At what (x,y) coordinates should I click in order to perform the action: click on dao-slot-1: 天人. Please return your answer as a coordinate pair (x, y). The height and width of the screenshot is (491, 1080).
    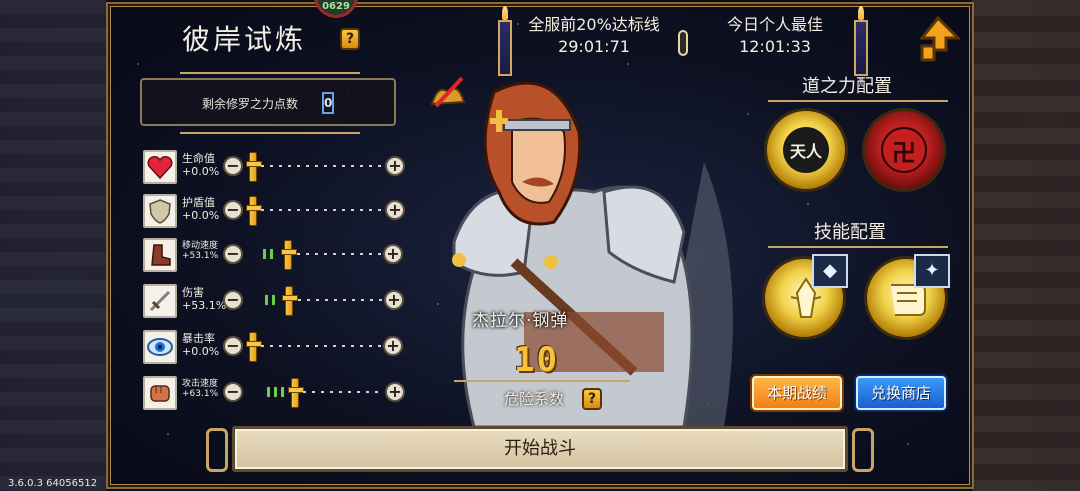
    Looking at the image, I should click on (806, 150).